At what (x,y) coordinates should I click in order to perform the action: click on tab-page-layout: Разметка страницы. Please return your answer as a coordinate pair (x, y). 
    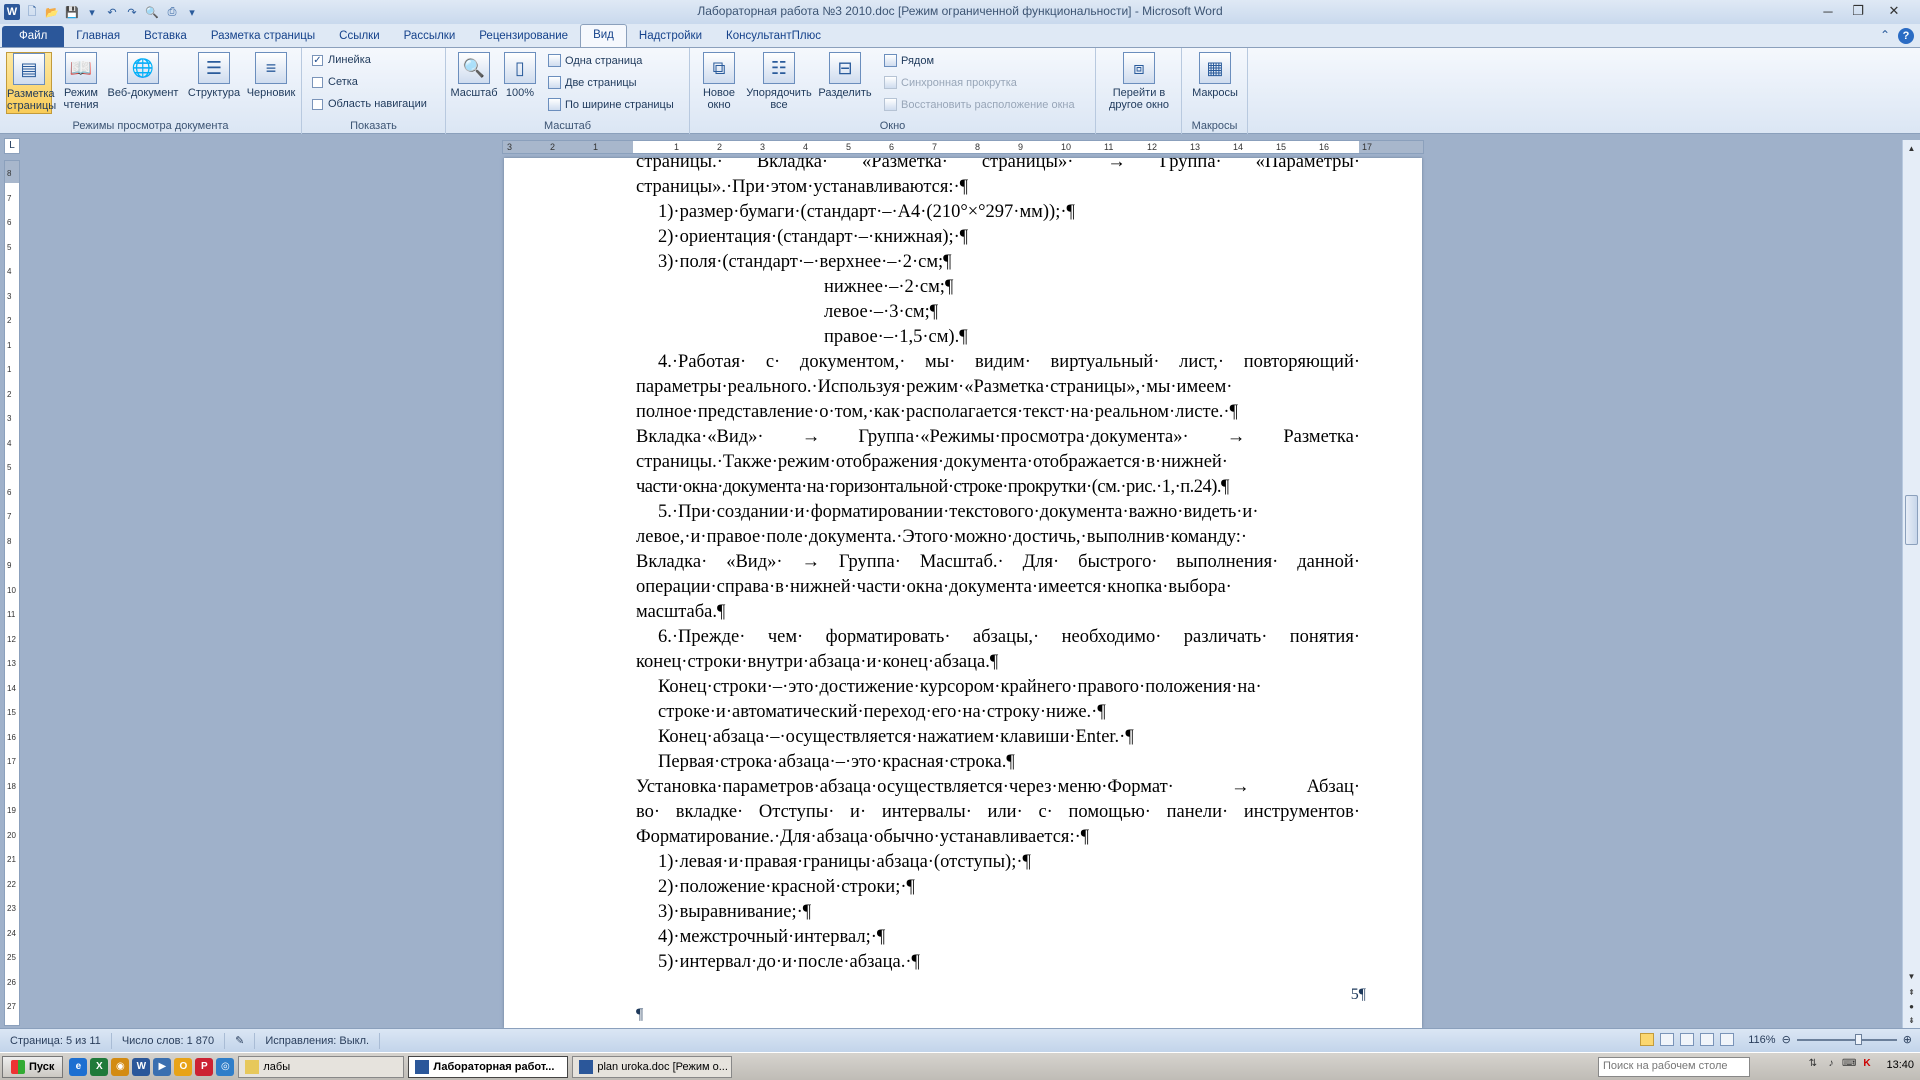
    Looking at the image, I should click on (263, 36).